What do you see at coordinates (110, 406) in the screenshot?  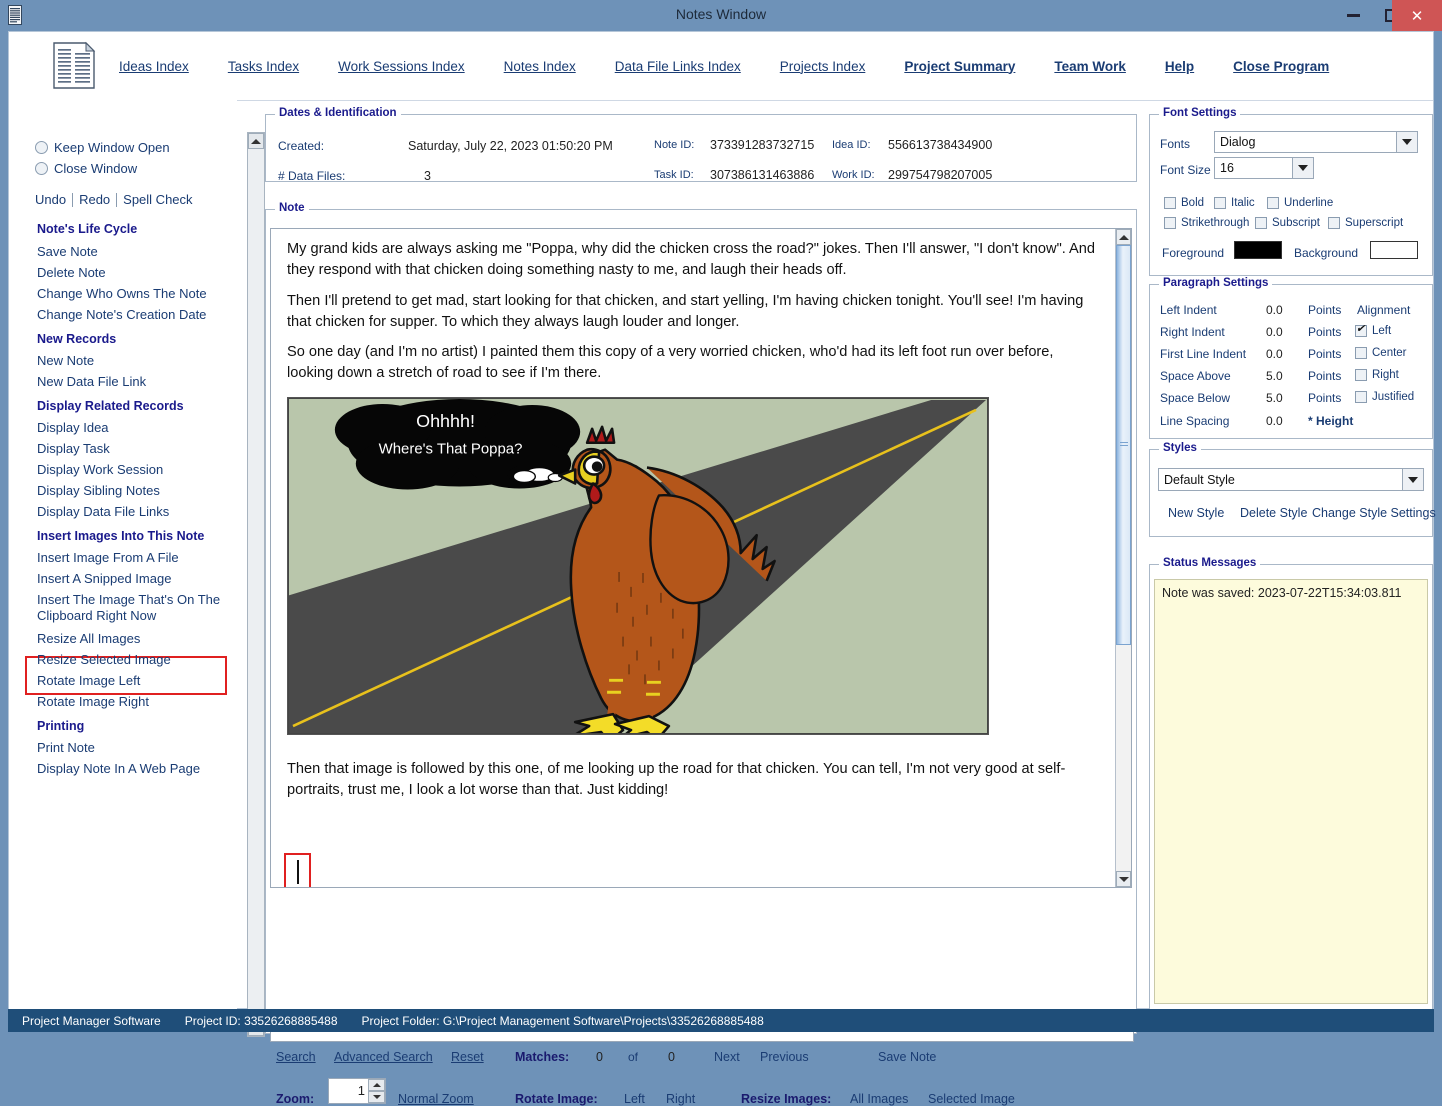 I see `sidebar-heading-display-related-records: Display Related Records` at bounding box center [110, 406].